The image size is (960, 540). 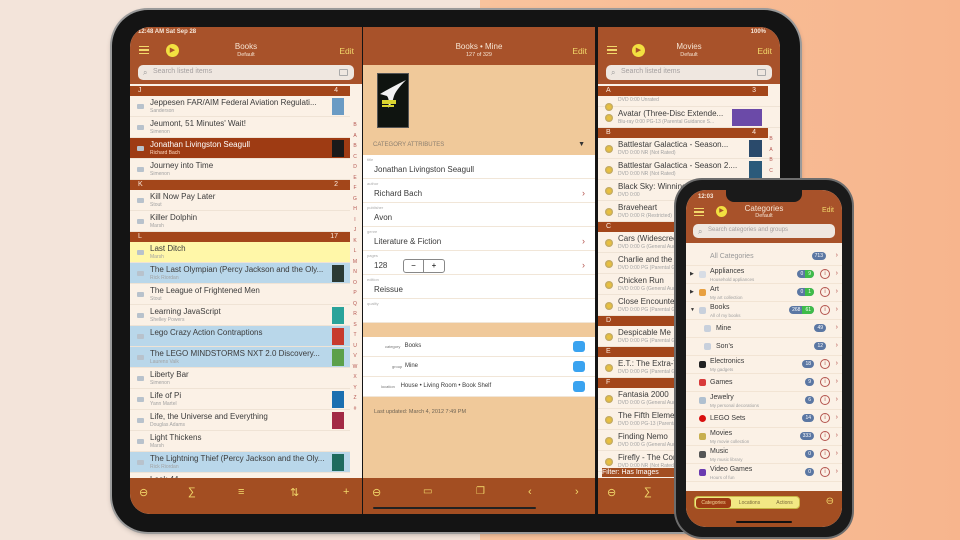 I want to click on index-letter: Y, so click(x=355, y=388).